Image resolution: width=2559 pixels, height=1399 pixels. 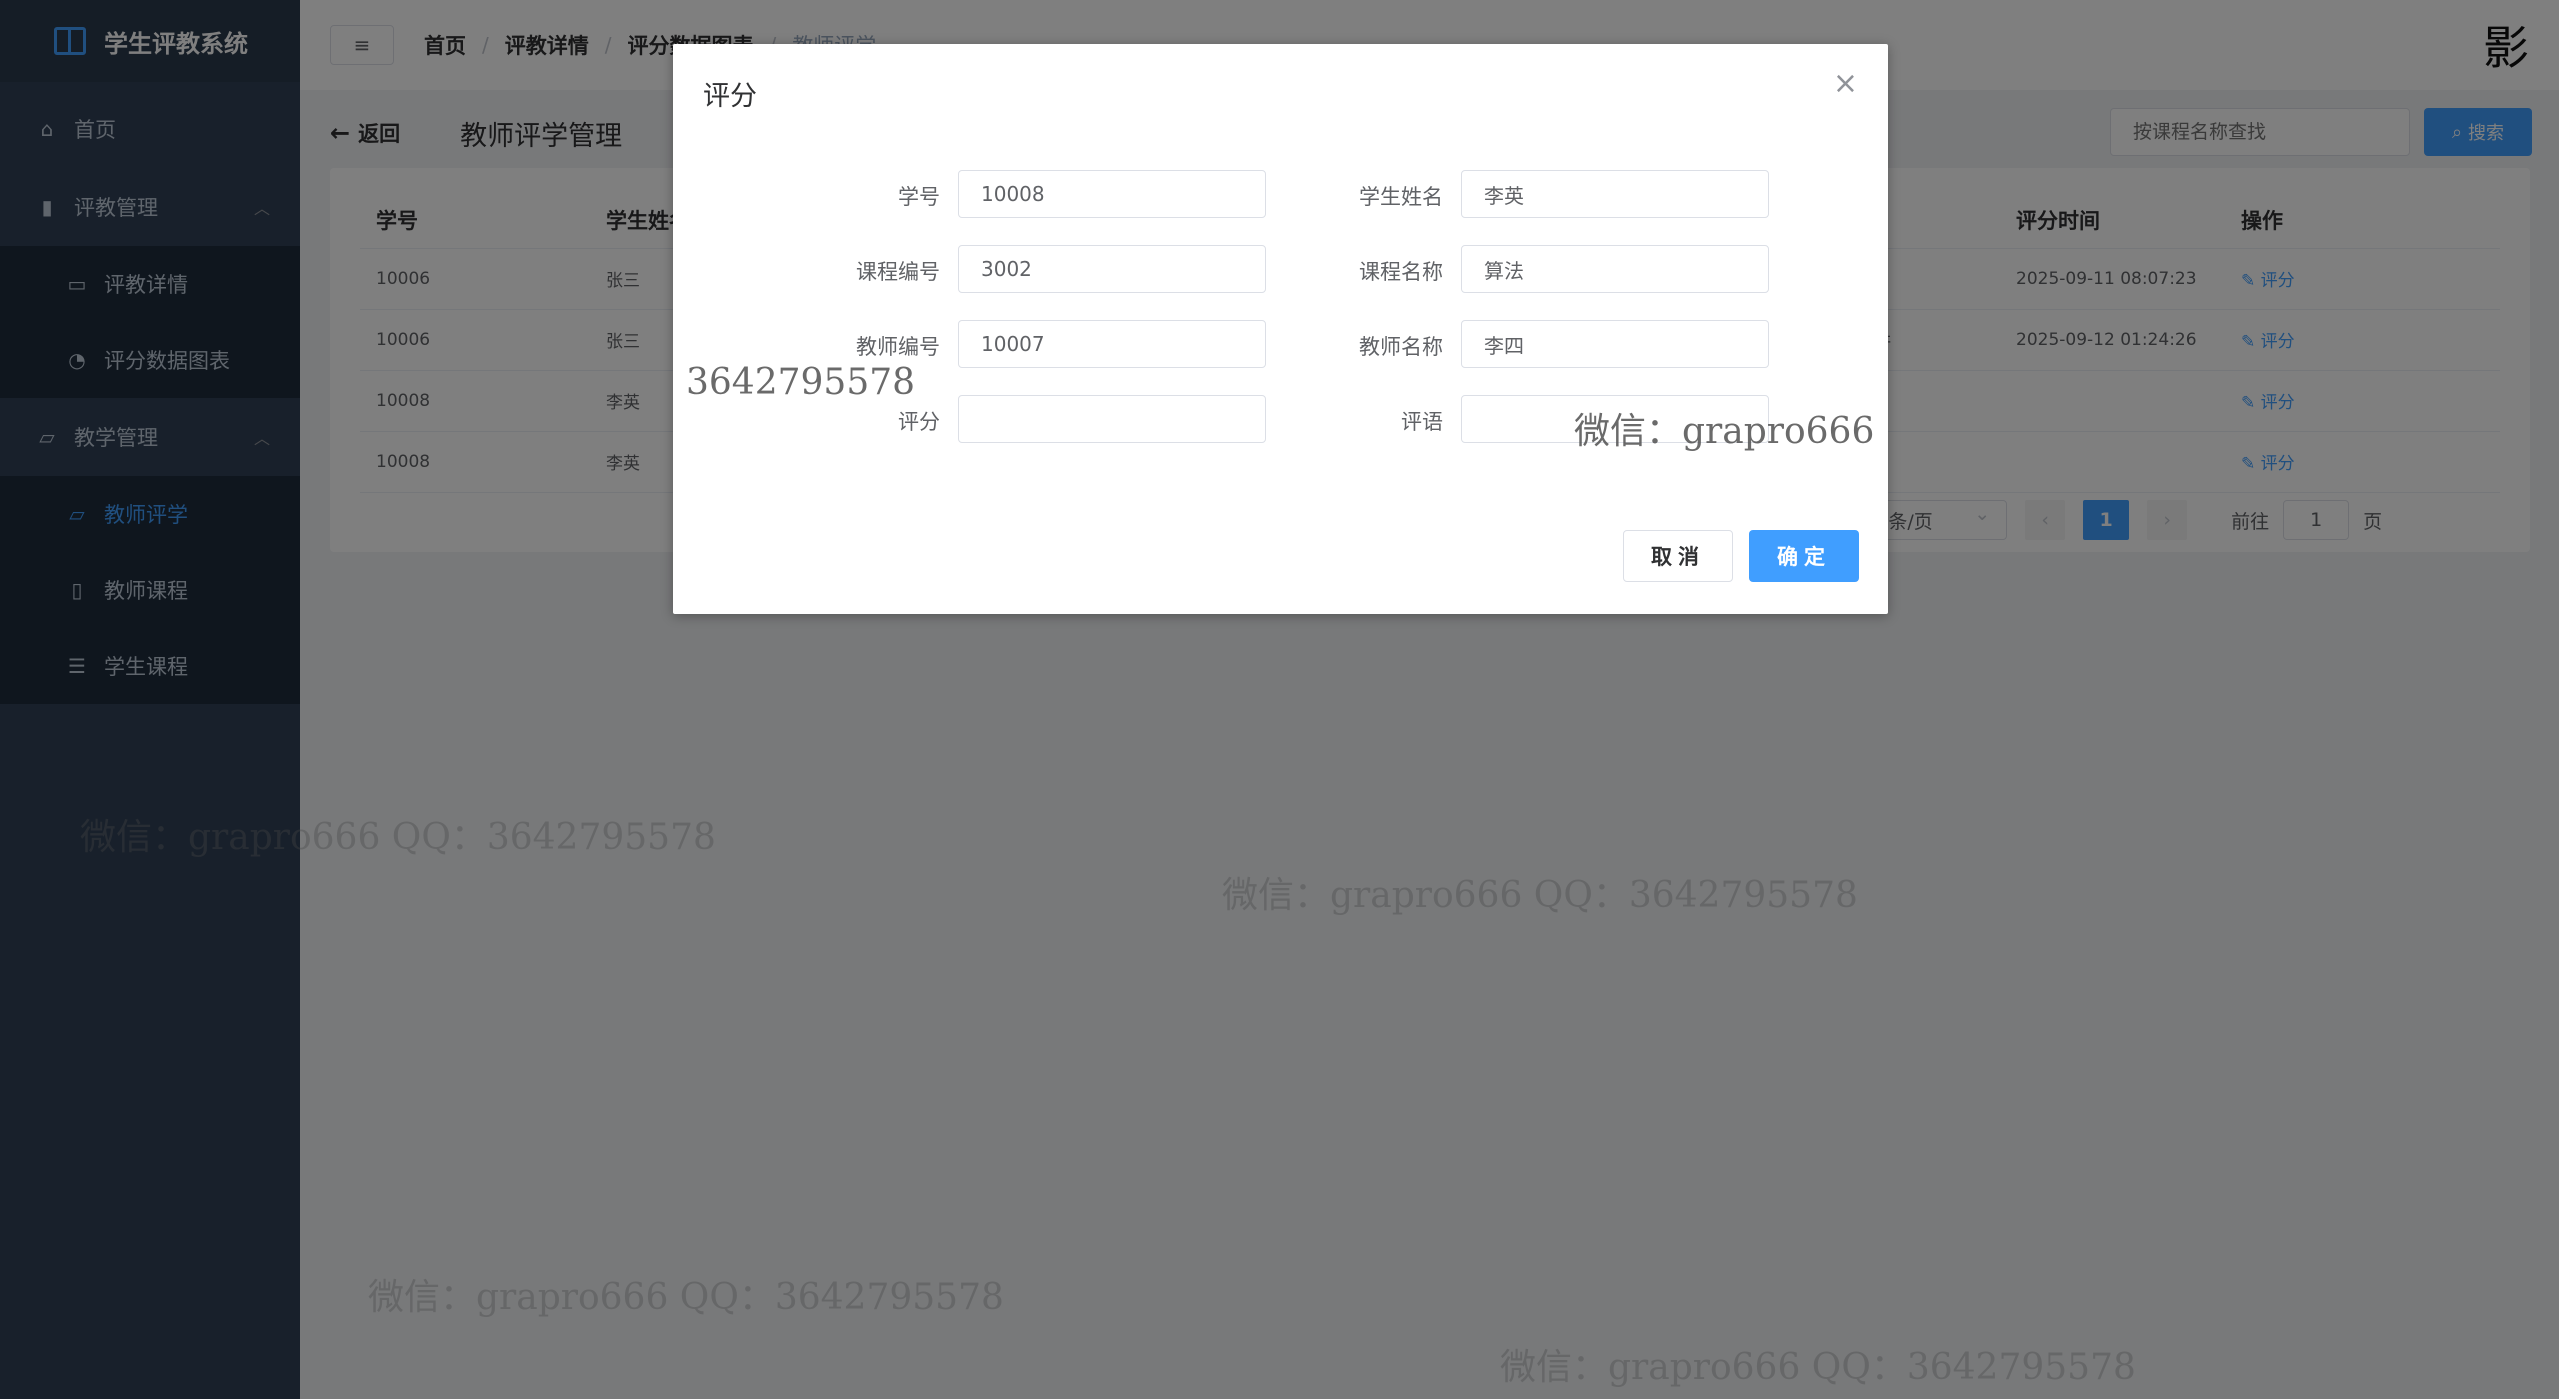 I want to click on close-icon: ×, so click(x=1845, y=83).